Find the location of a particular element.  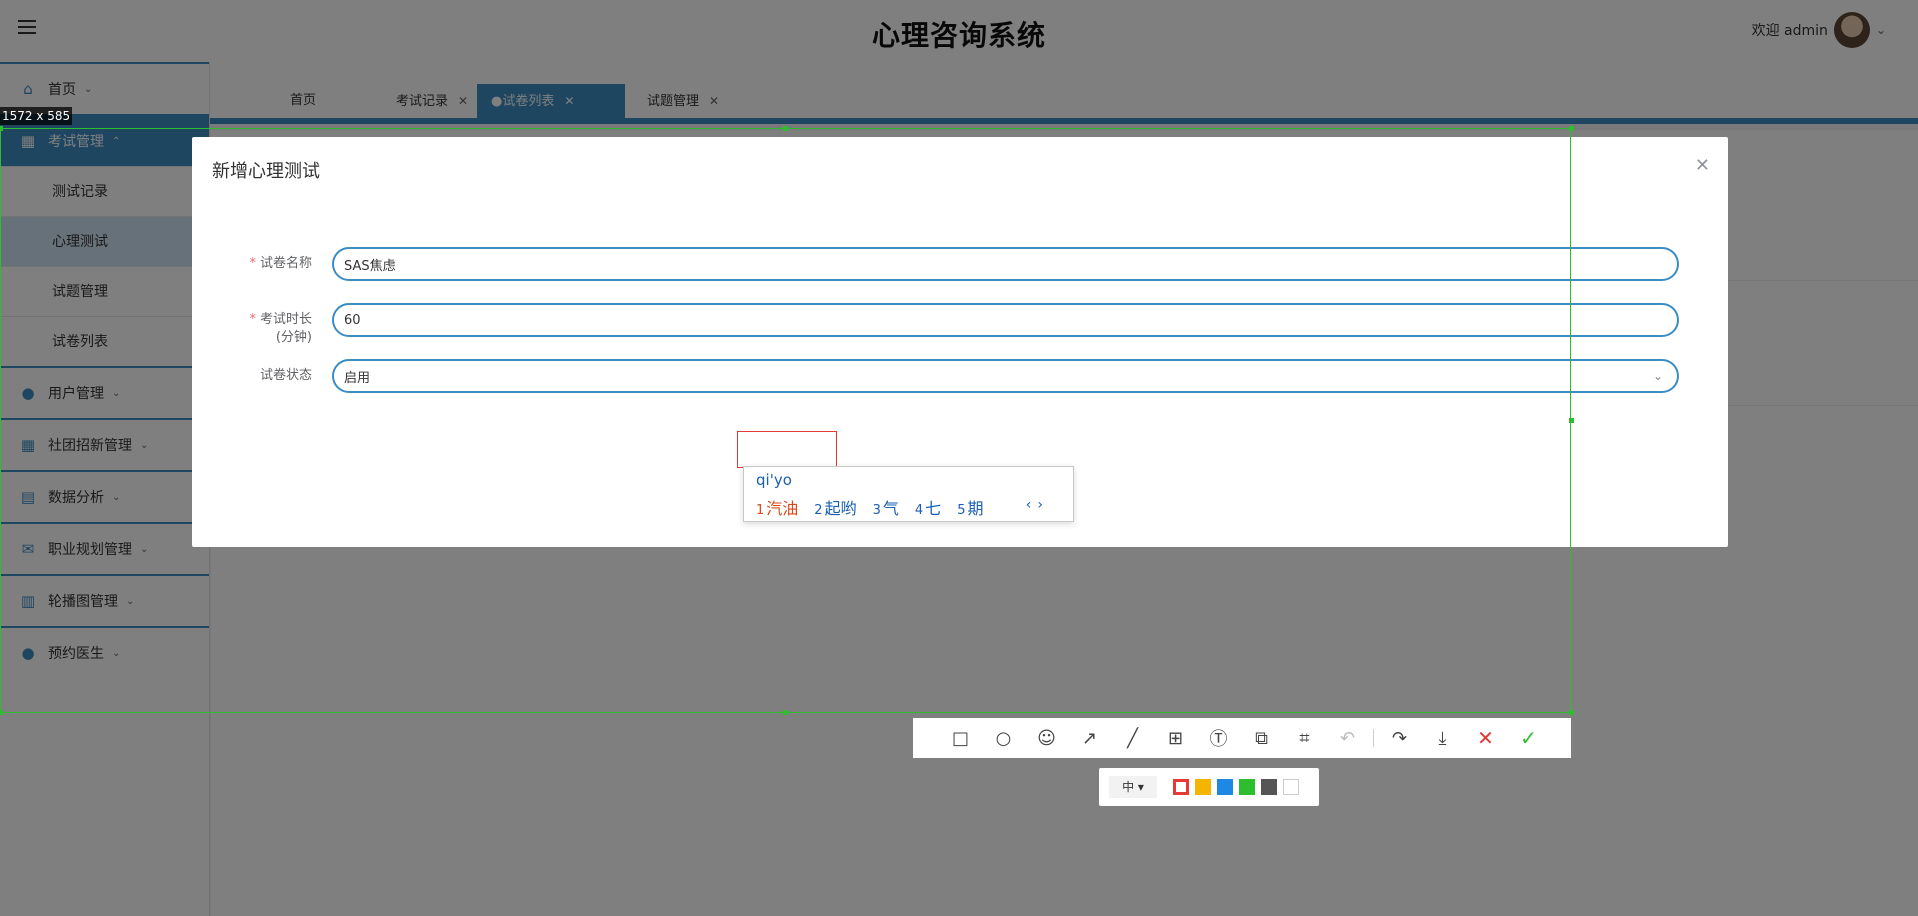

ime-page-nav-icon: ‹› is located at coordinates (1037, 505).